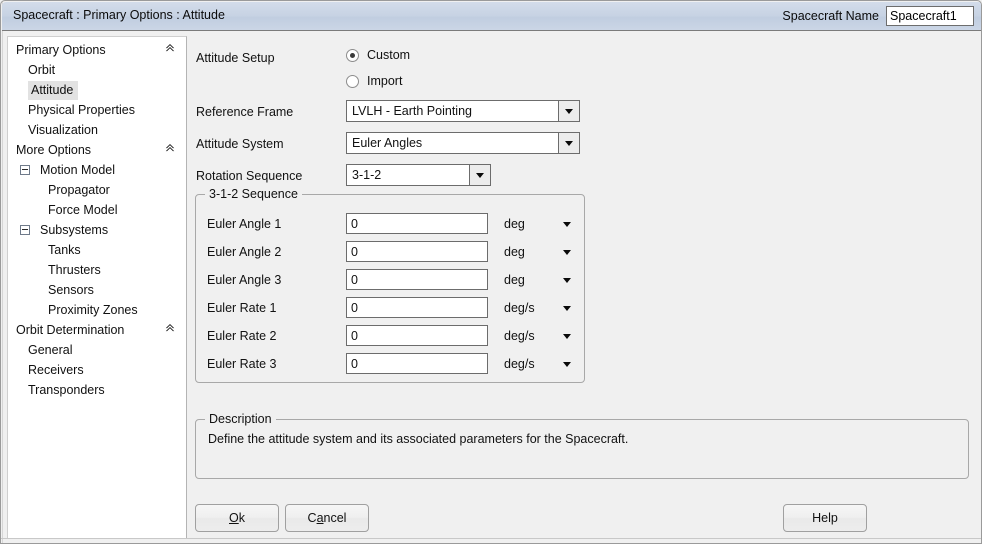  I want to click on cancel-button-label: Cancel, so click(327, 518).